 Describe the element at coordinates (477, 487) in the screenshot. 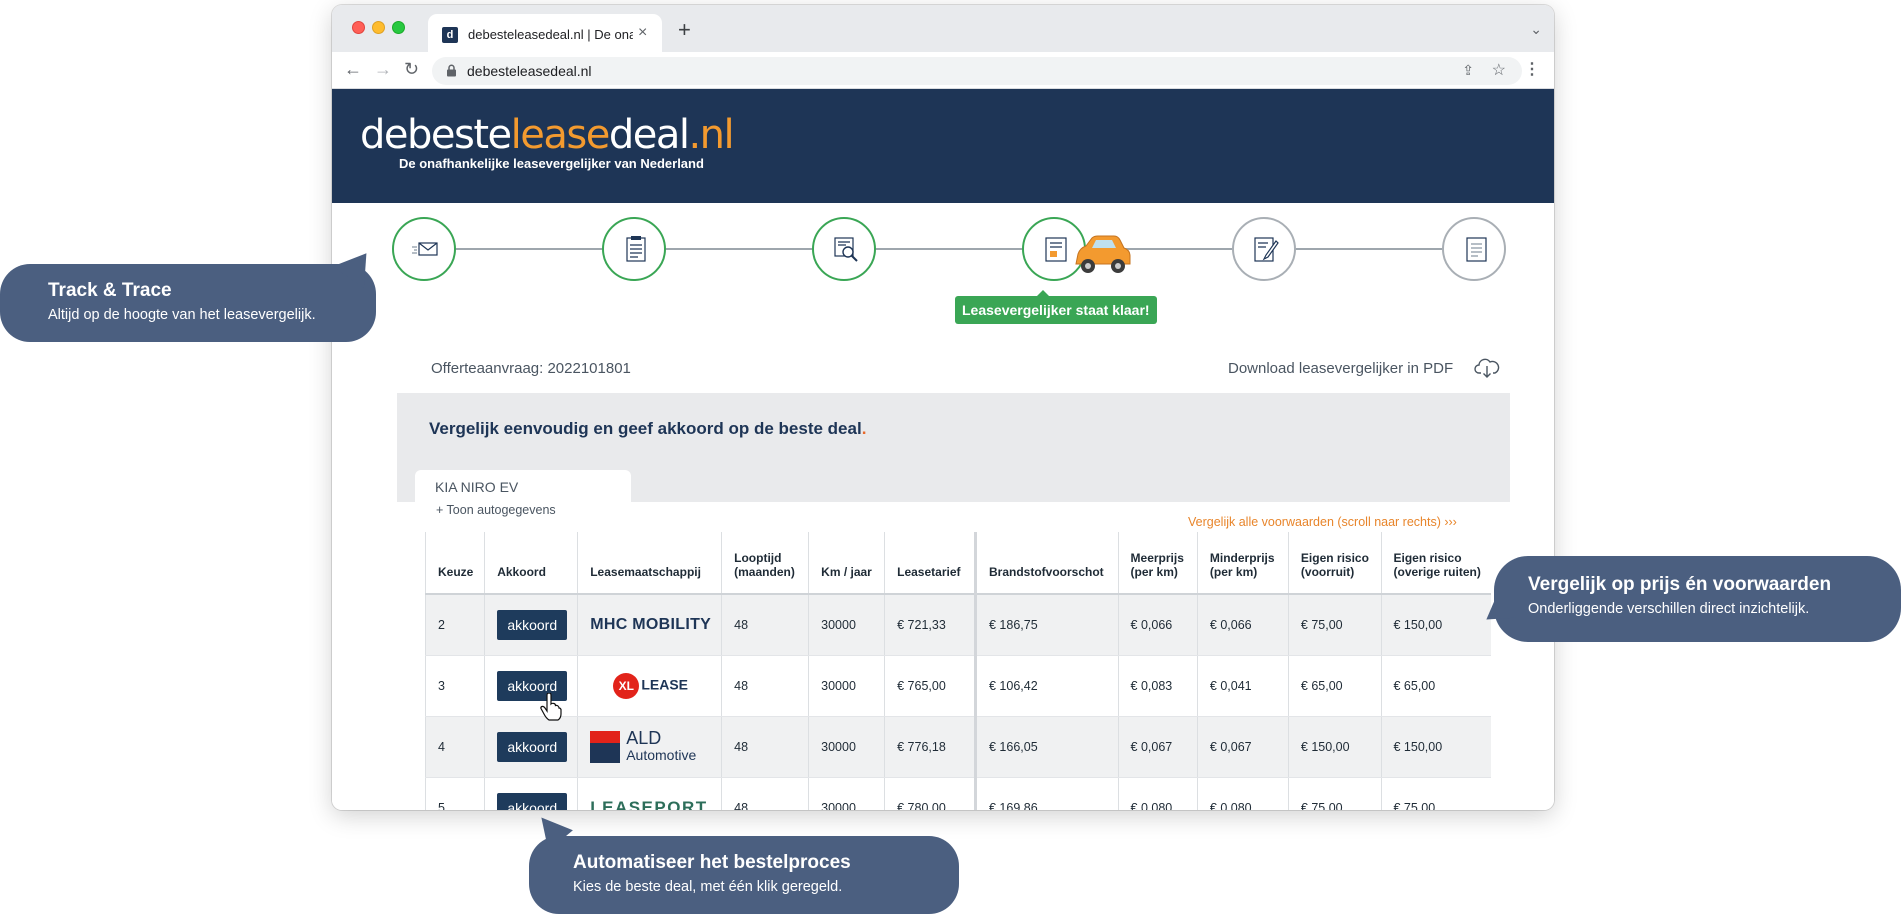

I see `car-model-label: KIA NIRO EV` at that location.